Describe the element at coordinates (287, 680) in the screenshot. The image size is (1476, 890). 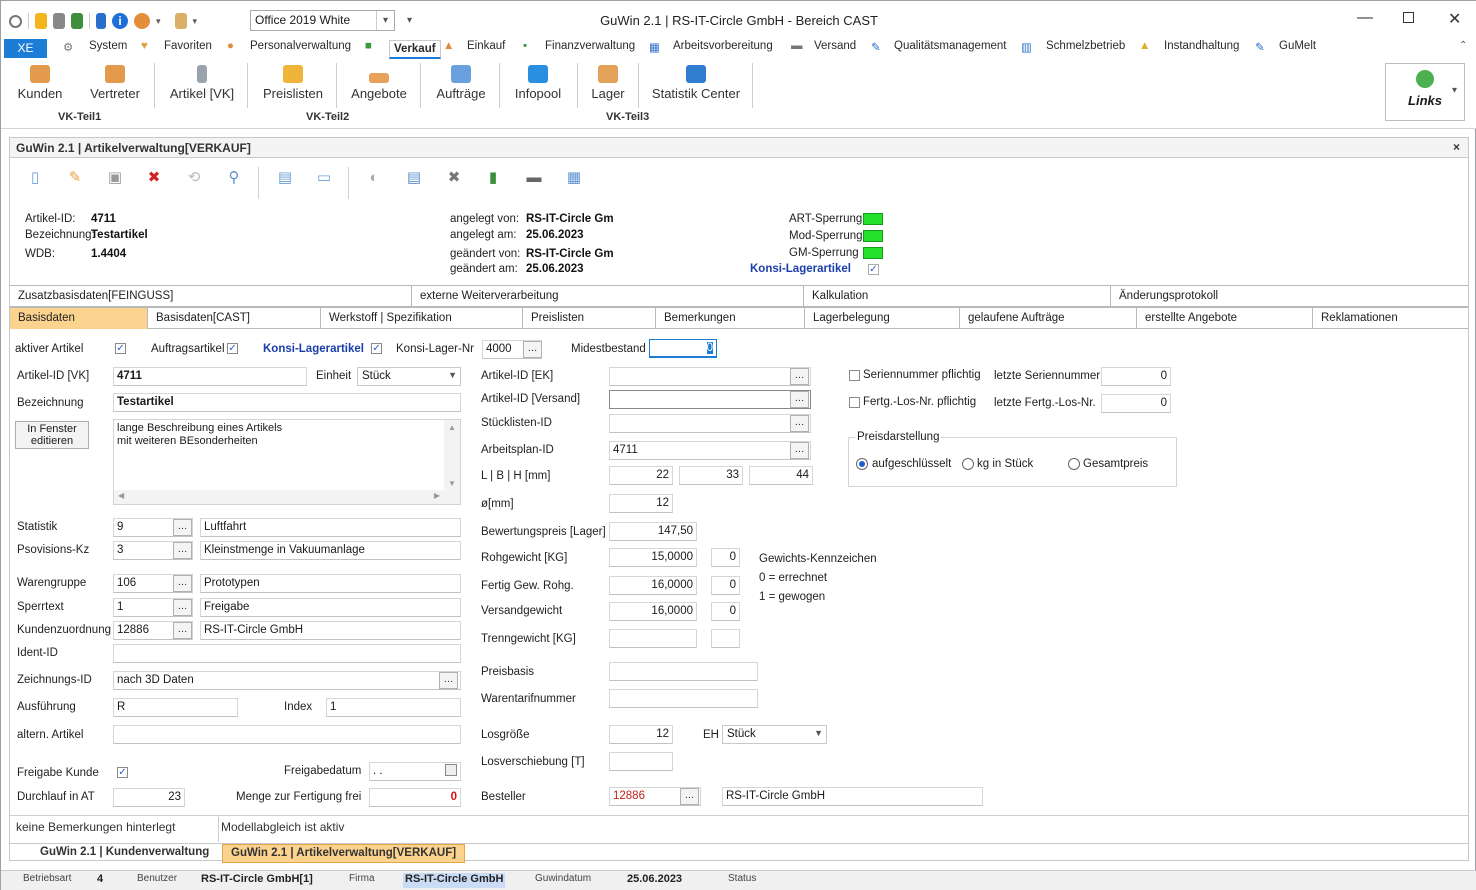
I see `zeichnungs-id-input: nach 3D Daten` at that location.